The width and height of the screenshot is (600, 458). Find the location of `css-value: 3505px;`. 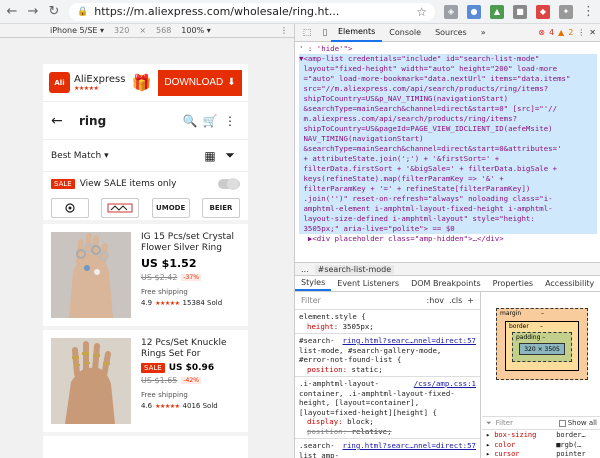

css-value: 3505px; is located at coordinates (358, 326).